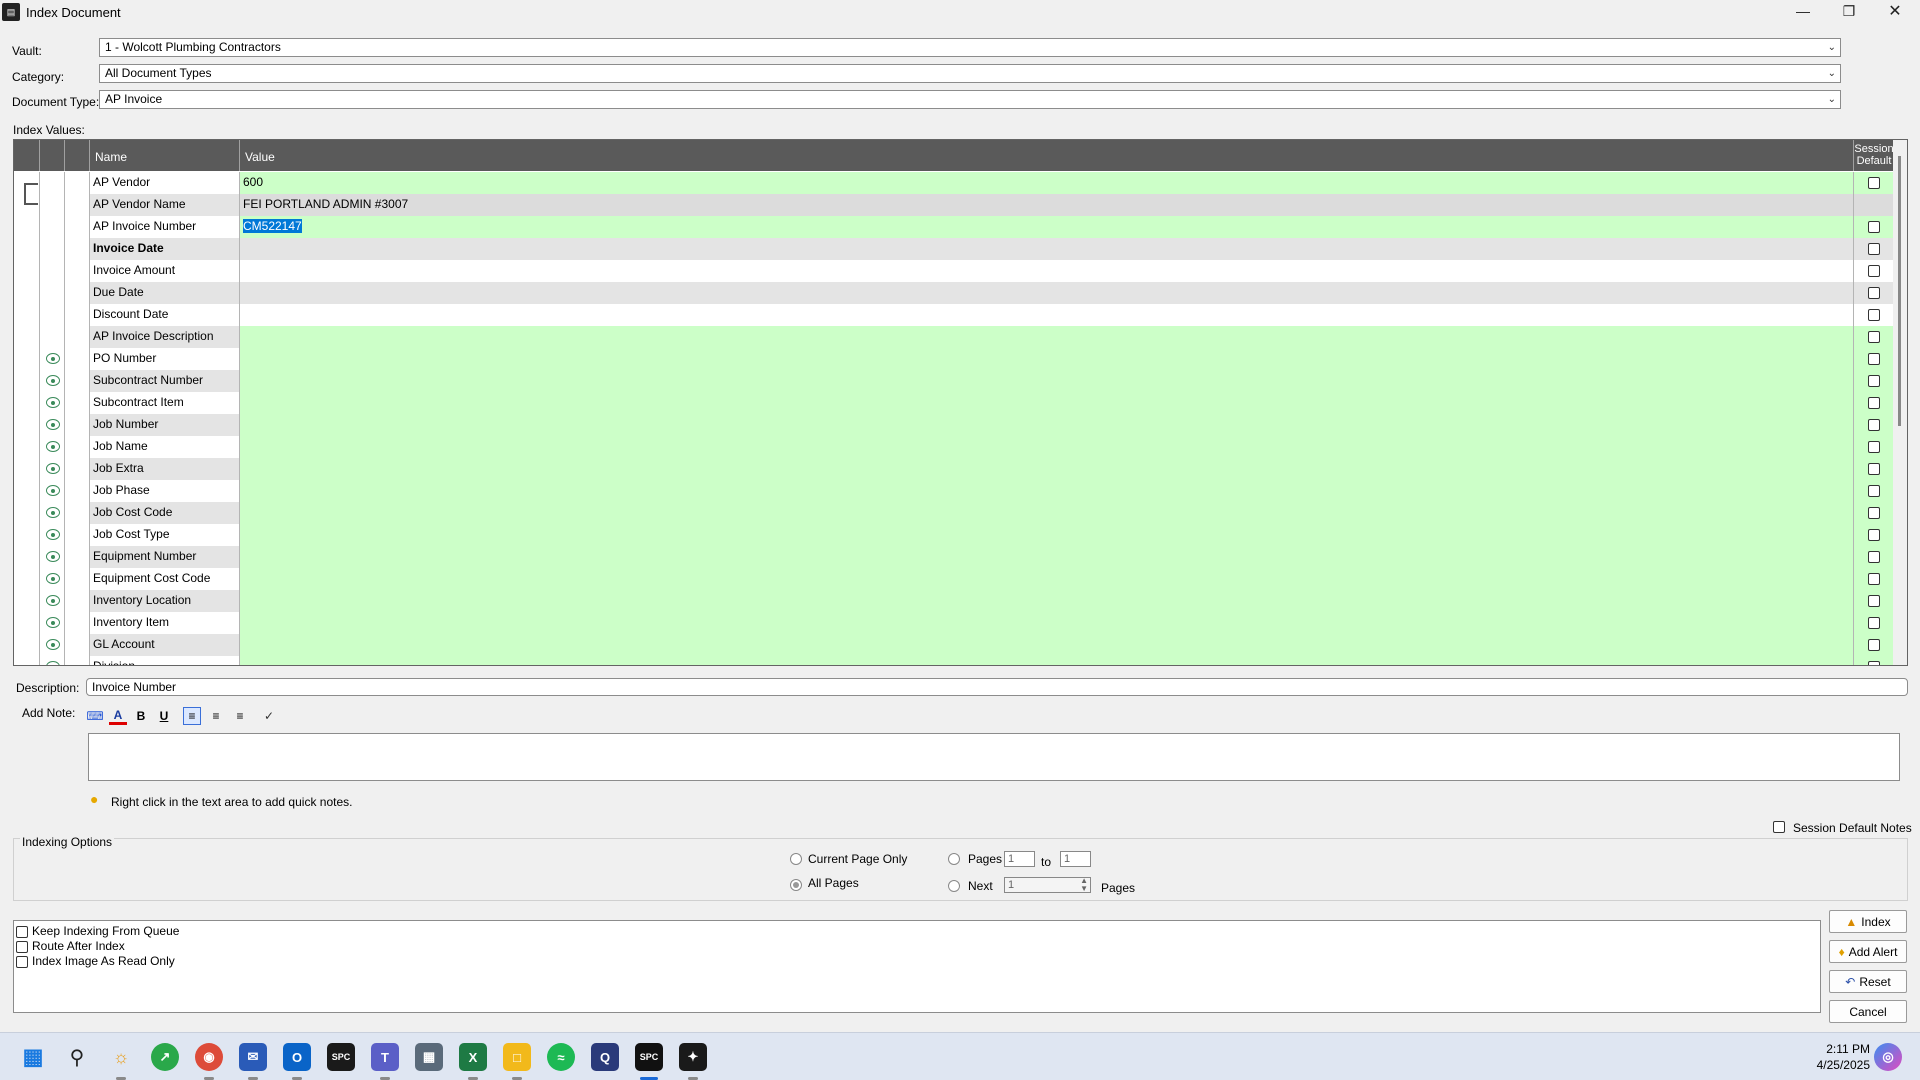 The width and height of the screenshot is (1920, 1080). What do you see at coordinates (77, 1057) in the screenshot?
I see `search-icon: ⚲` at bounding box center [77, 1057].